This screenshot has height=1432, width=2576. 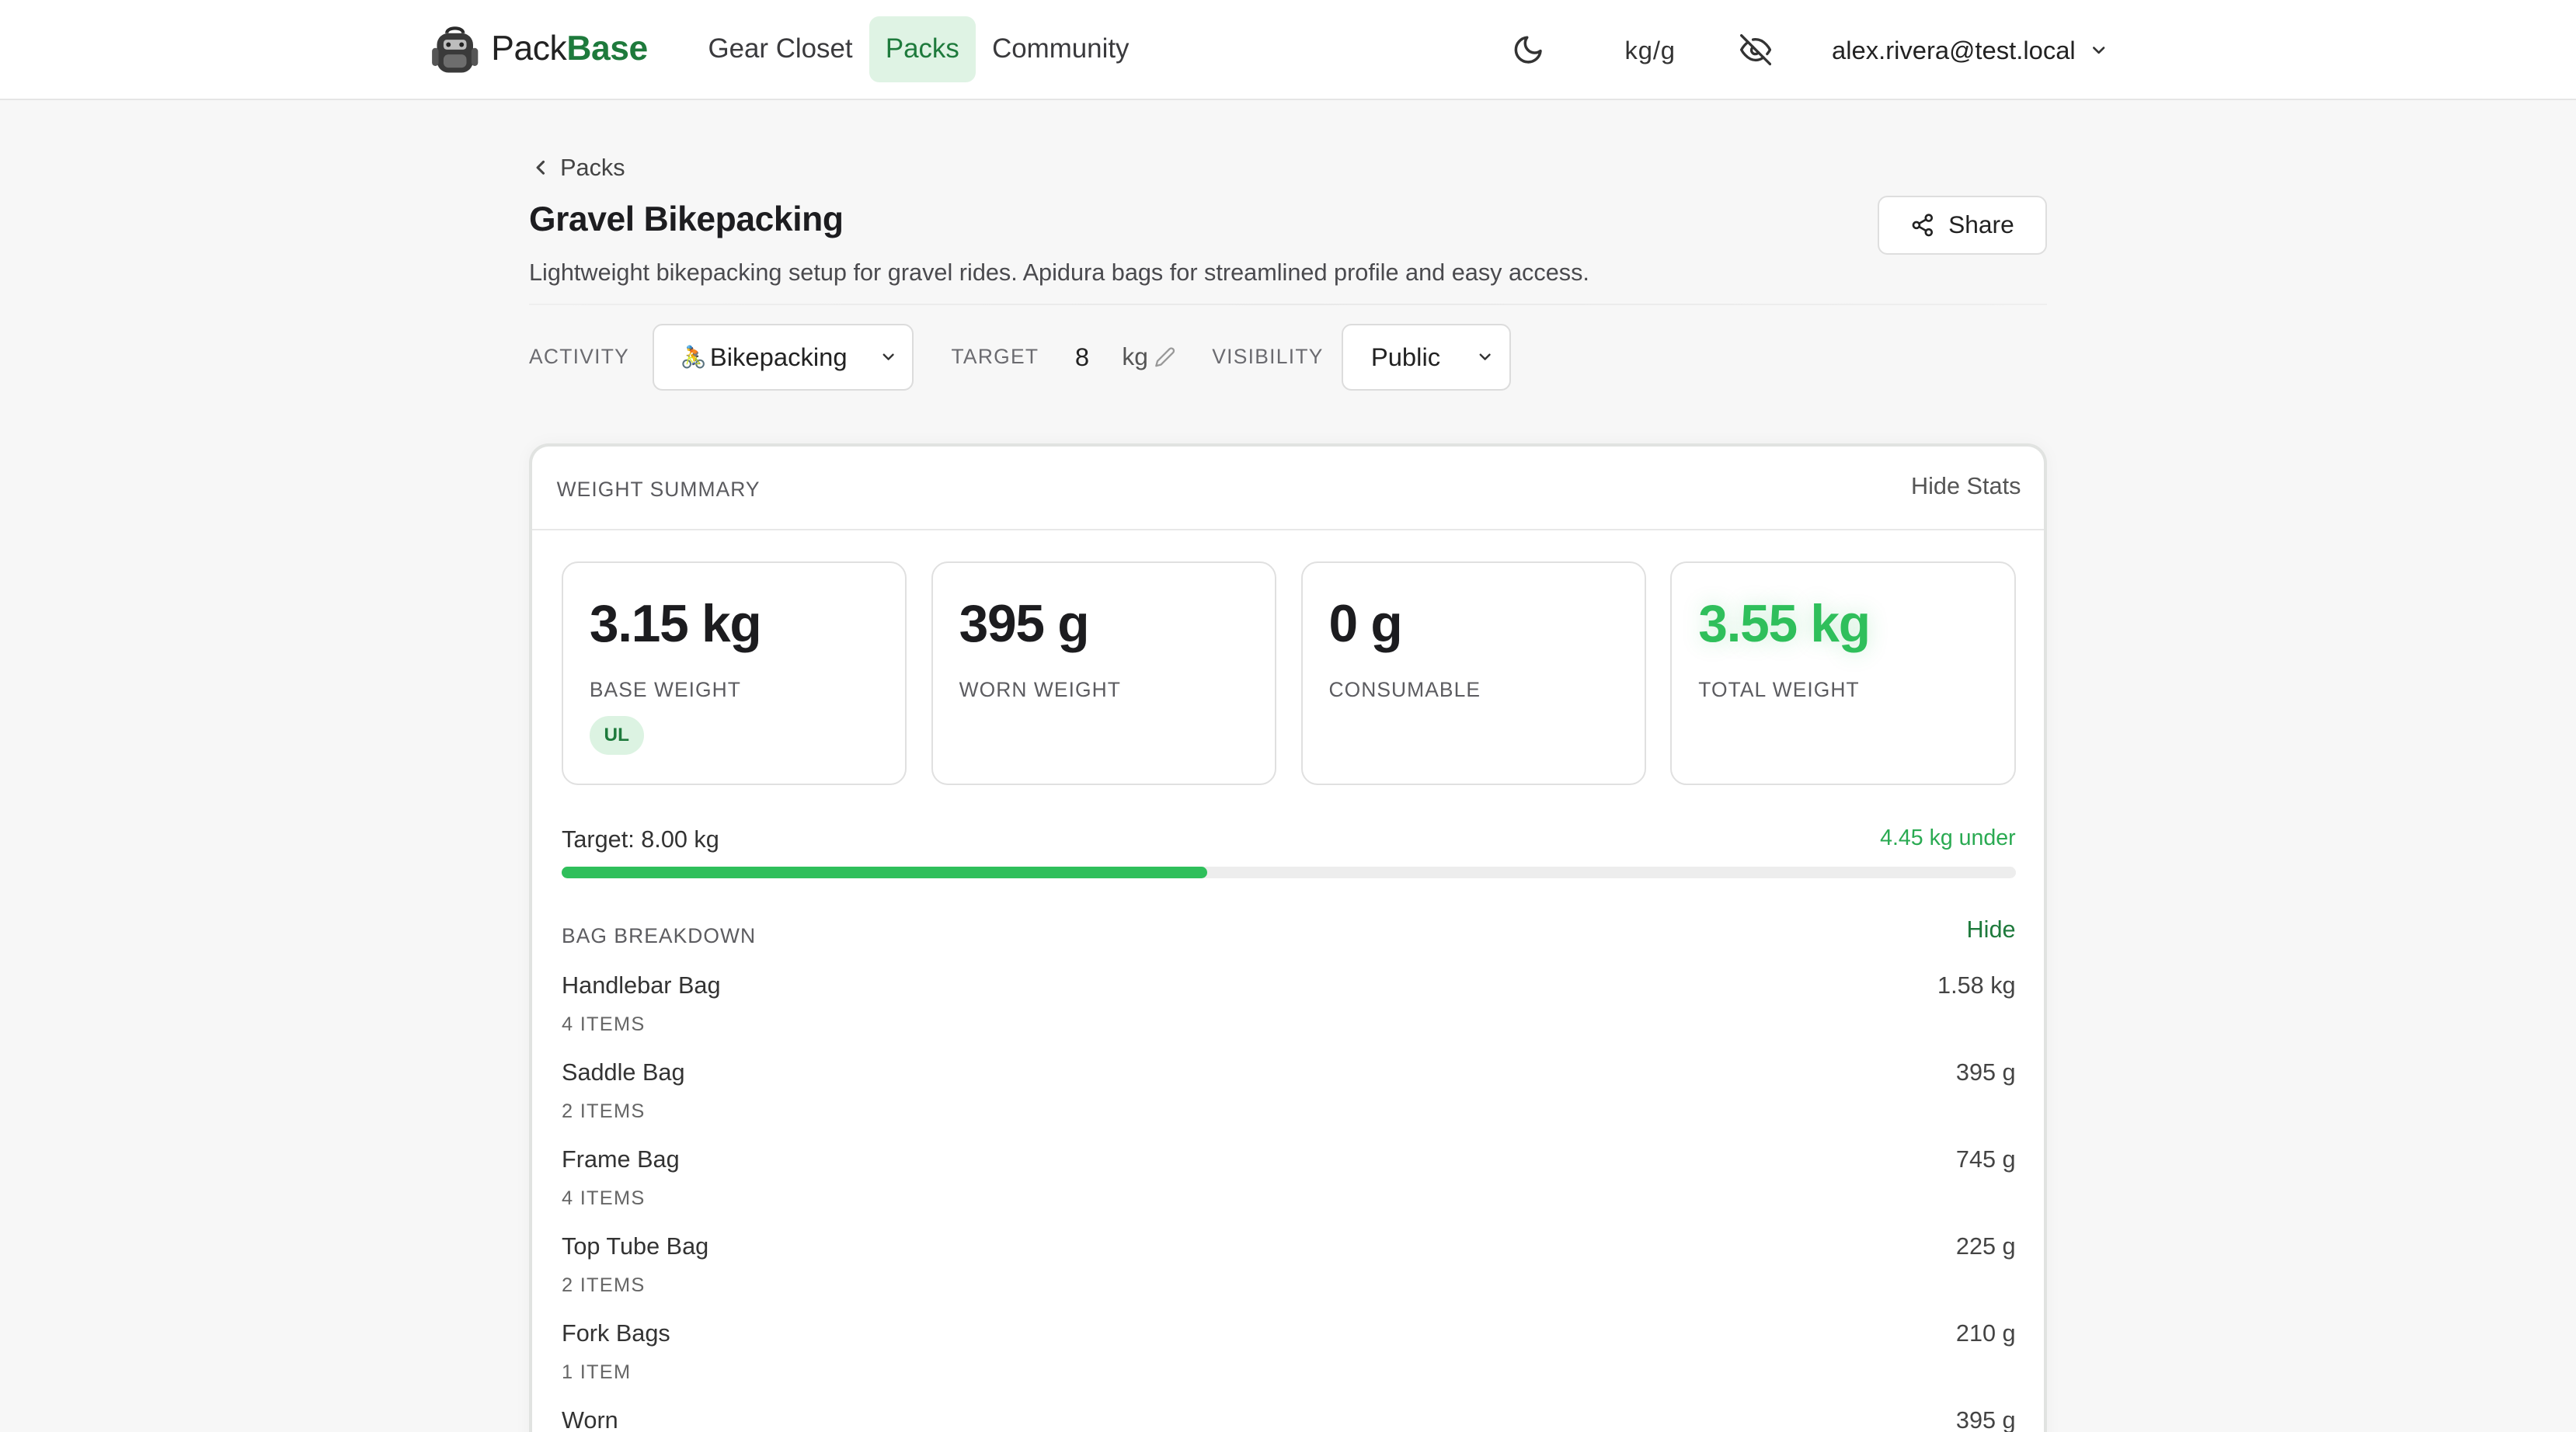 I want to click on stat-consumable: 0 g CONSUMABLE, so click(x=1473, y=673).